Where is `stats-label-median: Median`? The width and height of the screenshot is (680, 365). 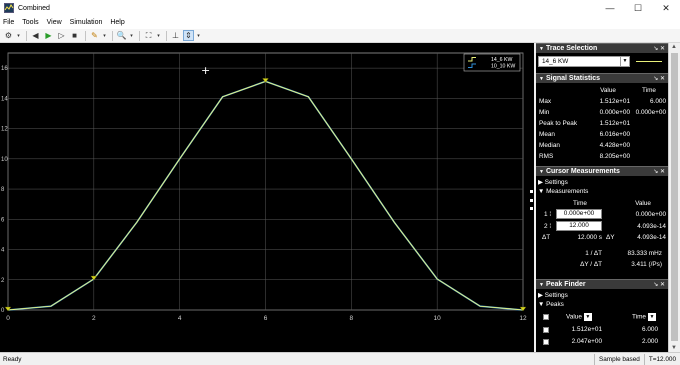 stats-label-median: Median is located at coordinates (549, 145).